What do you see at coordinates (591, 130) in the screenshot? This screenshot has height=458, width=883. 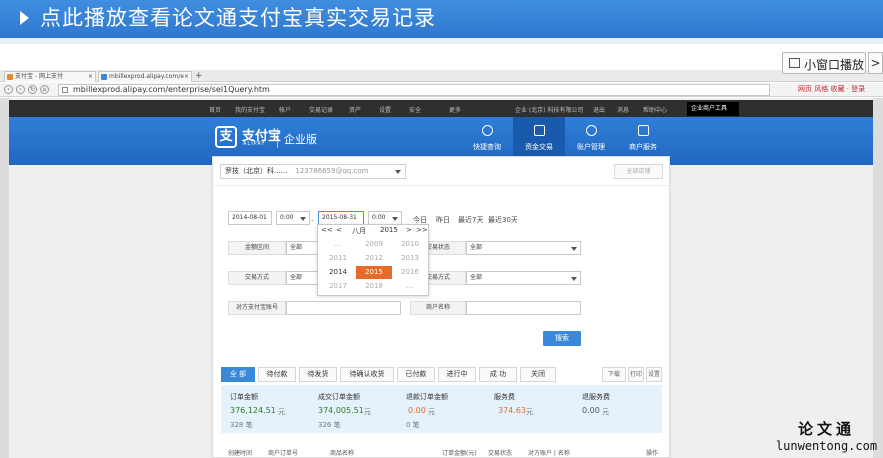 I see `account-icon` at bounding box center [591, 130].